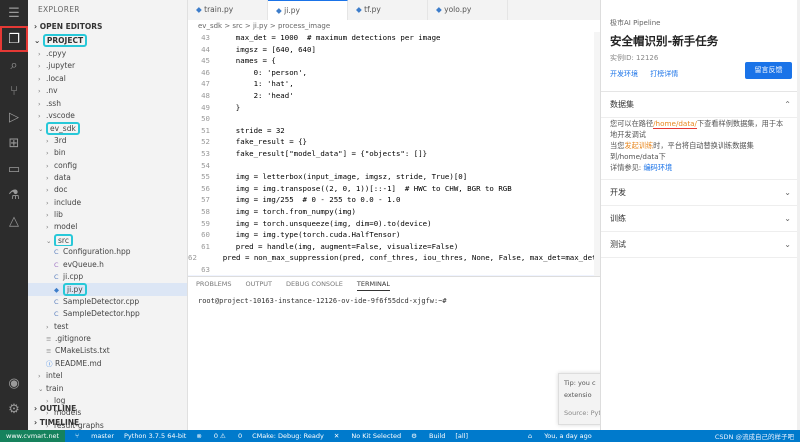 This screenshot has width=800, height=442. What do you see at coordinates (240, 436) in the screenshot?
I see `warning-count: 0` at bounding box center [240, 436].